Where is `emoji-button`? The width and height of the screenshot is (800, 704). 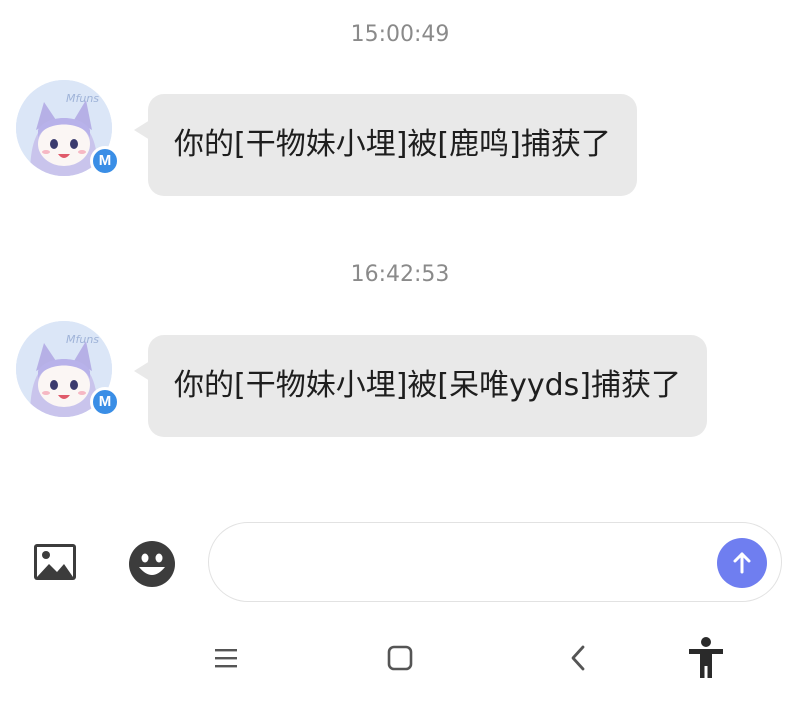
emoji-button is located at coordinates (152, 564).